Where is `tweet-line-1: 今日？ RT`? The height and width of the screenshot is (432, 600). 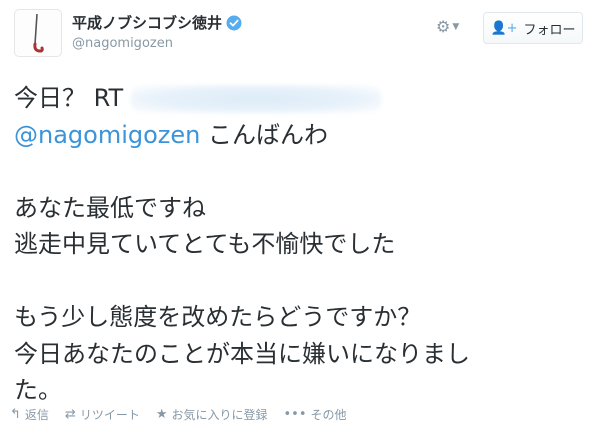
tweet-line-1: 今日？ RT is located at coordinates (299, 98).